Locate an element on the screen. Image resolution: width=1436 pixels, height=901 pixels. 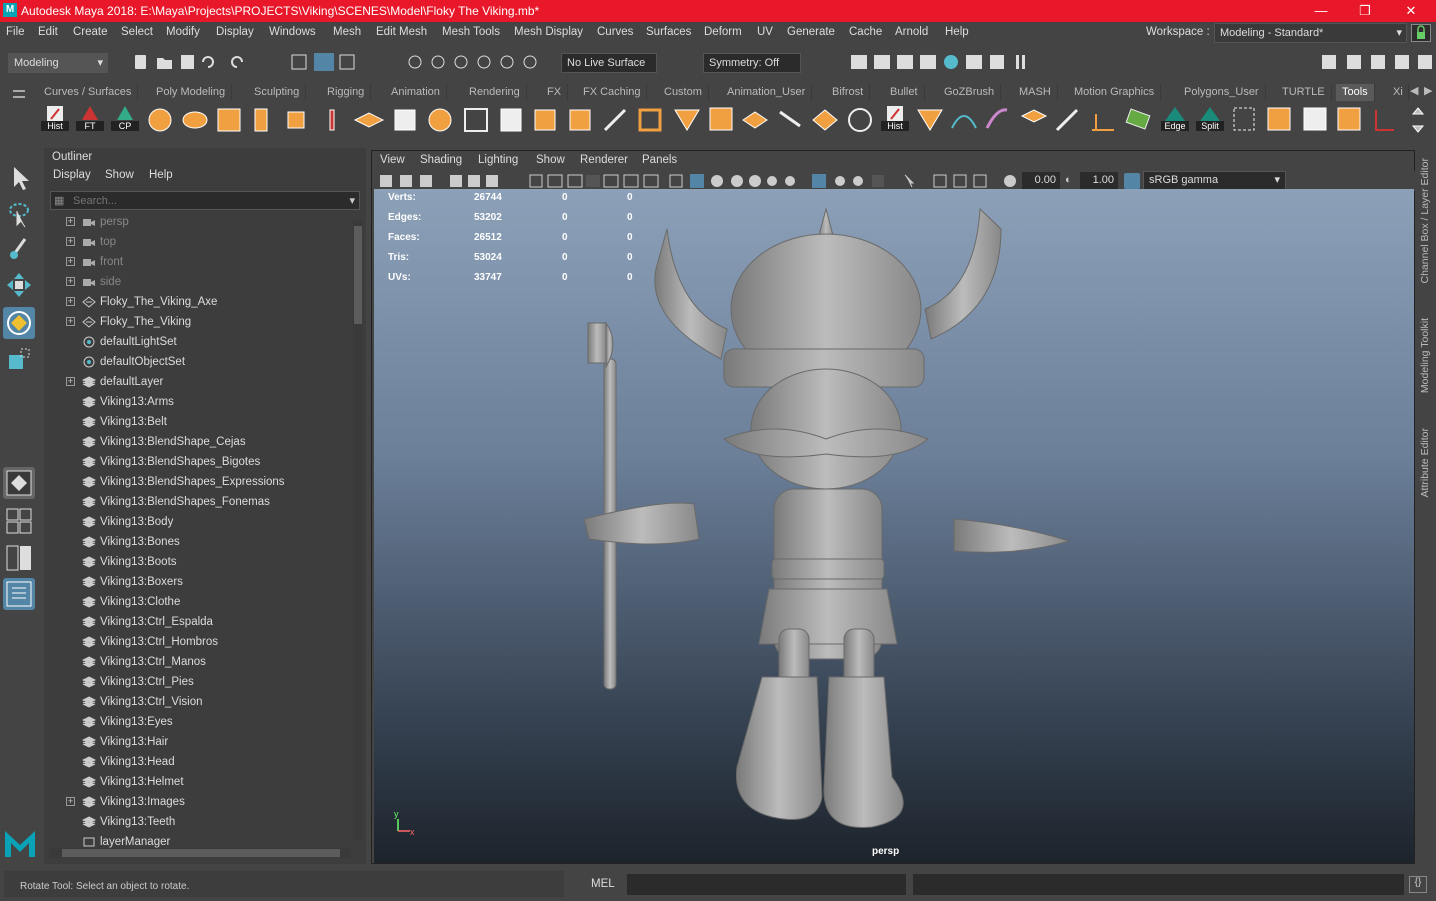
outliner-row: Viking13:Clothe is located at coordinates (200, 602).